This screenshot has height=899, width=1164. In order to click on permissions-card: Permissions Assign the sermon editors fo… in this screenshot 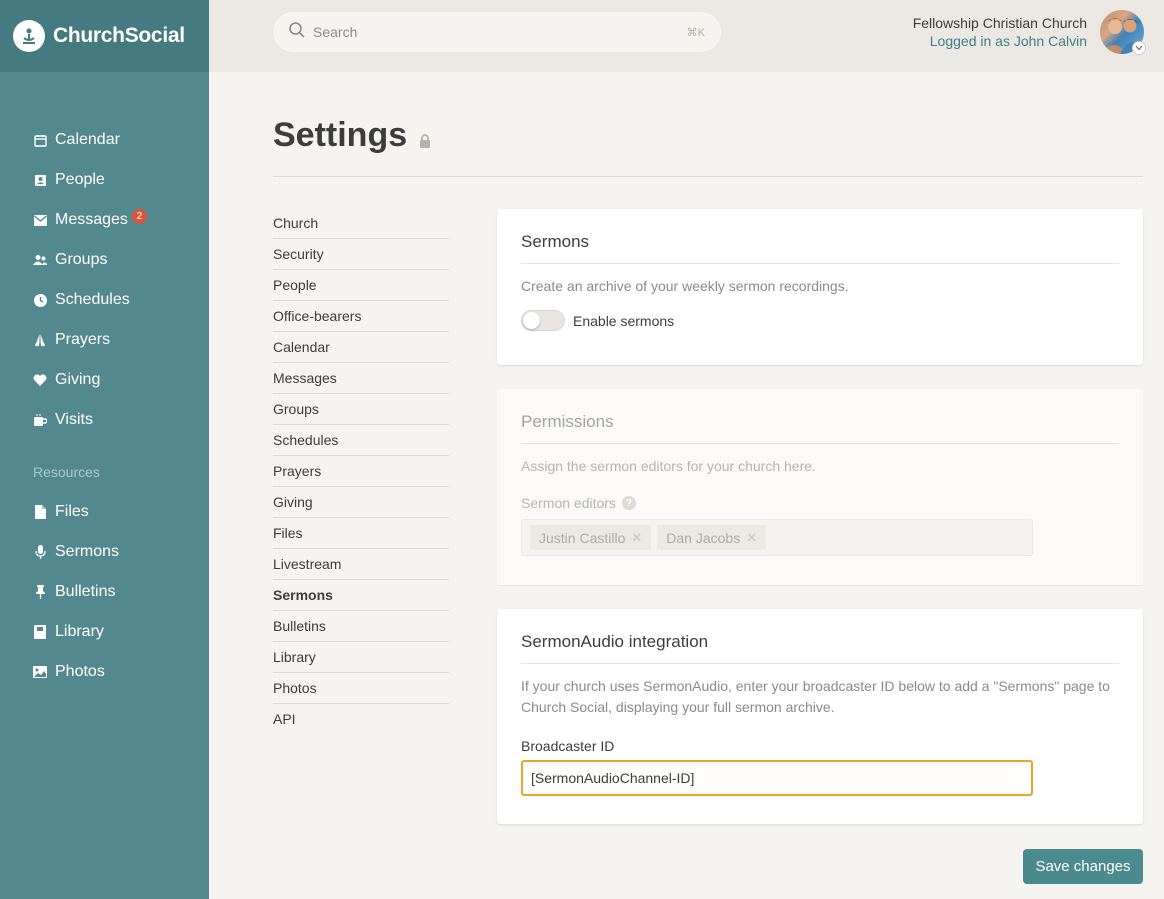, I will do `click(820, 487)`.